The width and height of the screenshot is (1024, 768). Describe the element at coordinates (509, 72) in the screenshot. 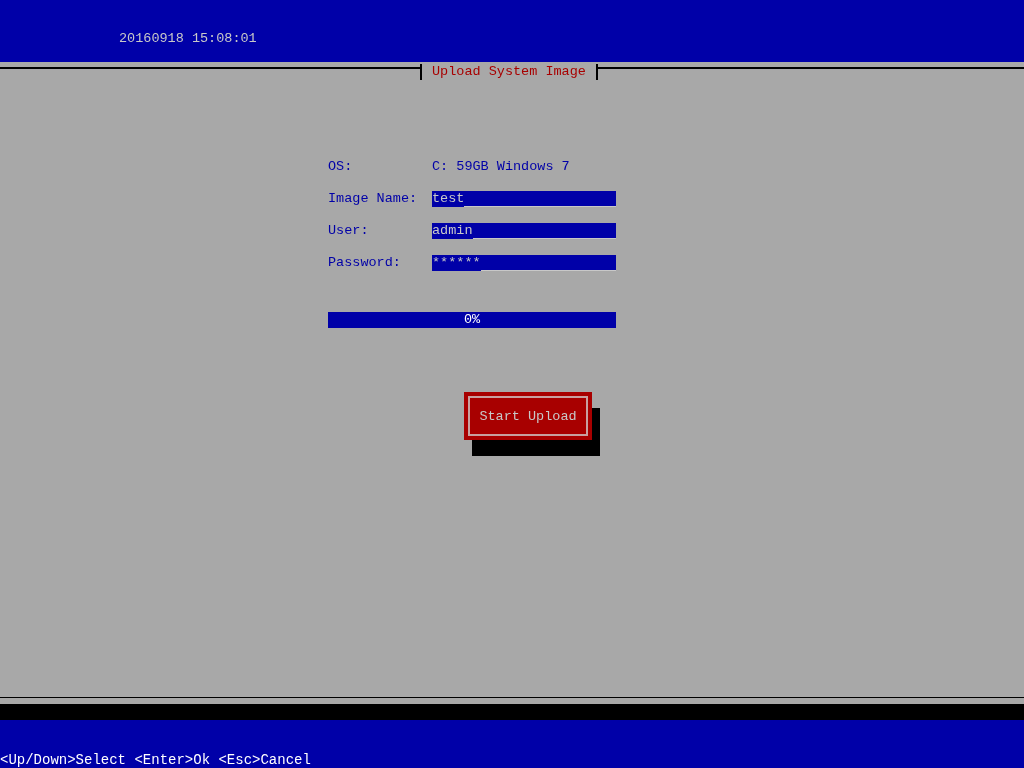

I see `dialog-title: Upload System Image` at that location.